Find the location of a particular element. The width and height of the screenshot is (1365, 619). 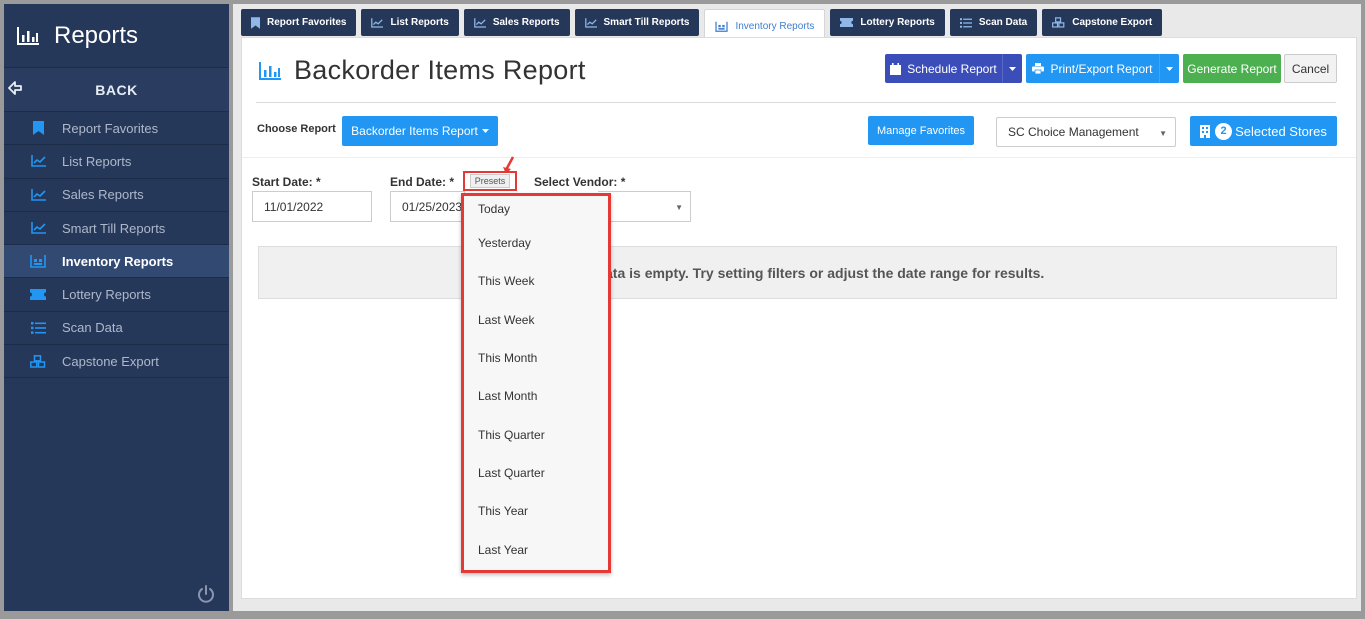

start-date-label: Start Date: * is located at coordinates (286, 182).